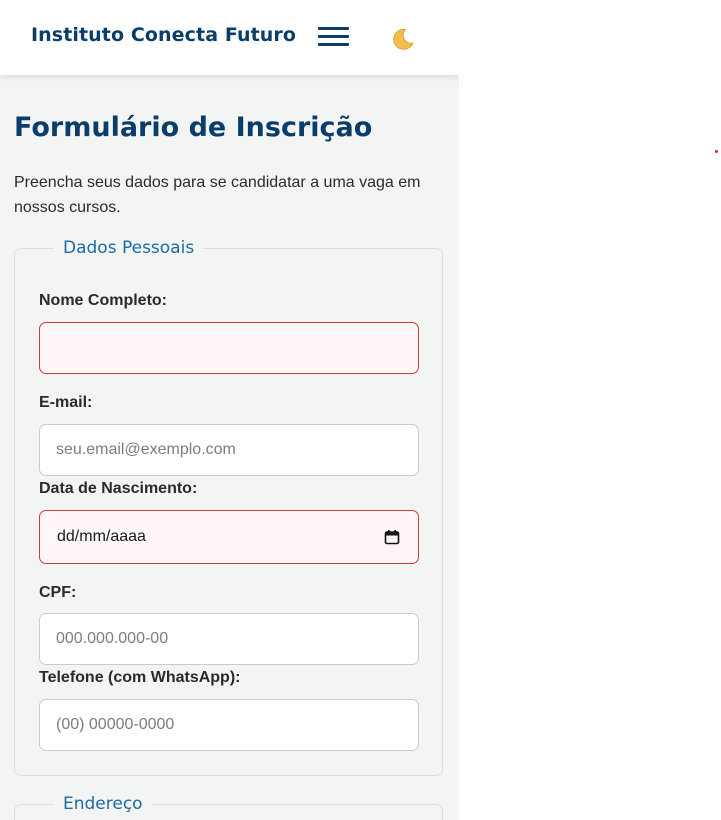 This screenshot has width=721, height=820. I want to click on email-input, so click(229, 450).